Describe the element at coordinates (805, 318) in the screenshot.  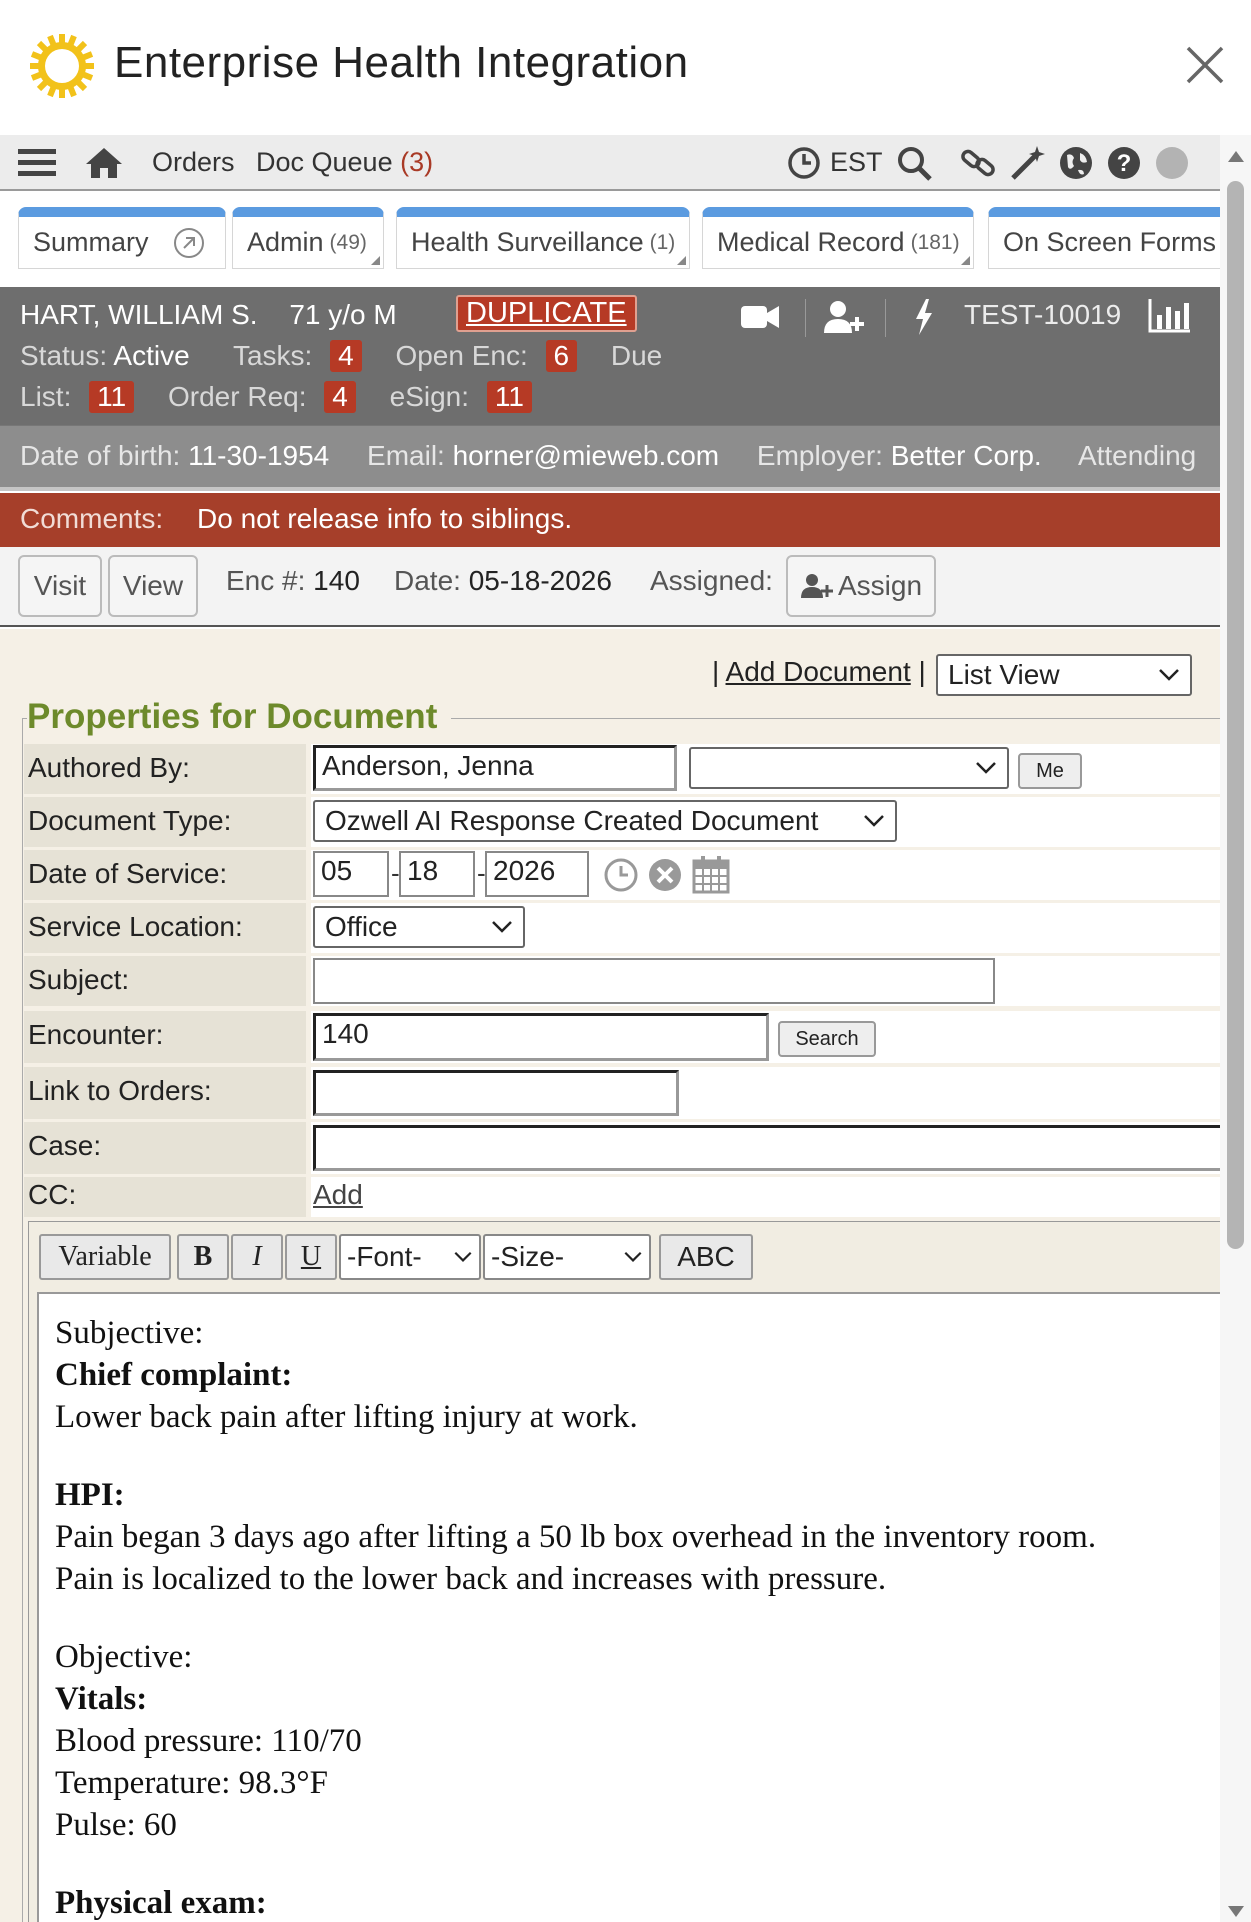
I see `divider` at that location.